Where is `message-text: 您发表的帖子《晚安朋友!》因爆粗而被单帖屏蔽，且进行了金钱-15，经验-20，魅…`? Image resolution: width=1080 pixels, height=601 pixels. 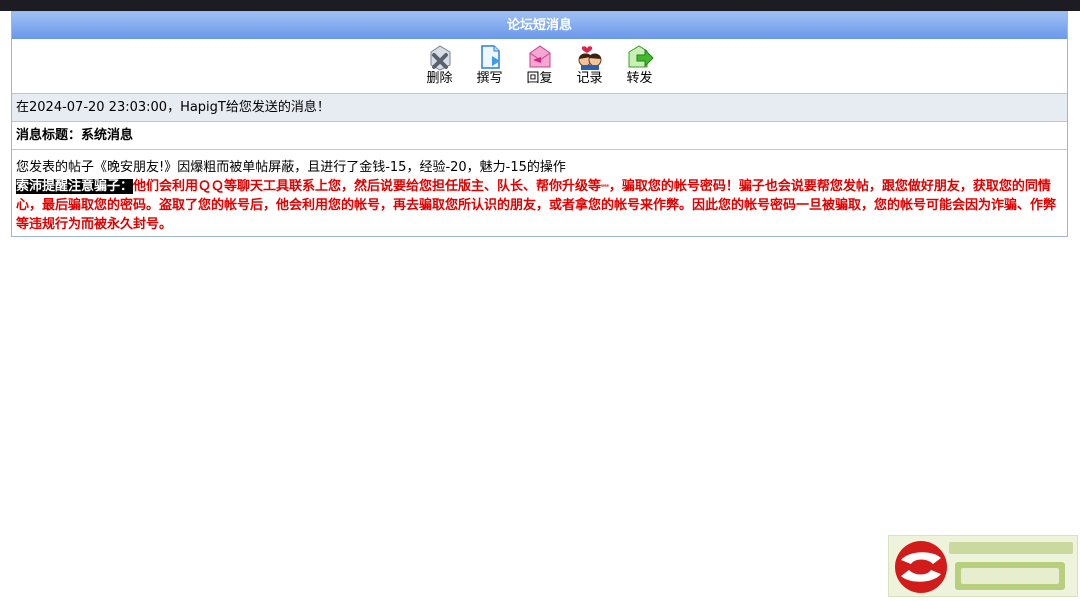
message-text: 您发表的帖子《晚安朋友!》因爆粗而被单帖屏蔽，且进行了金钱-15，经验-20，魅… is located at coordinates (291, 167).